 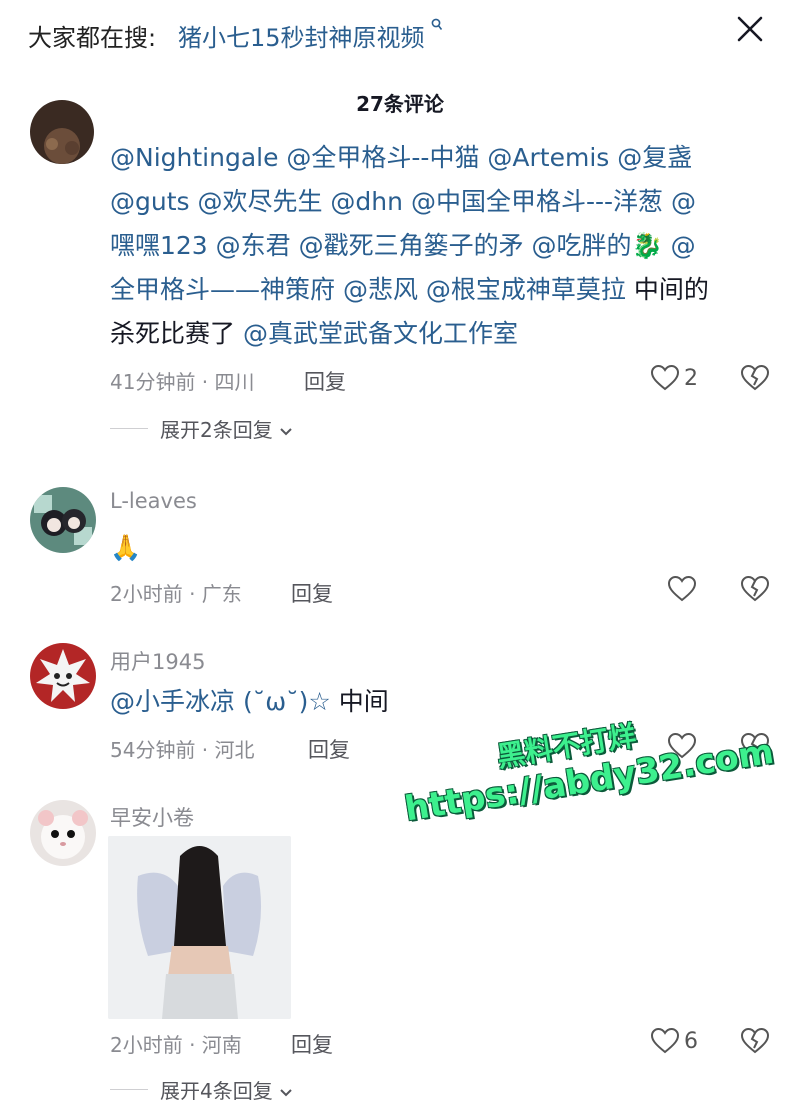 What do you see at coordinates (176, 594) in the screenshot?
I see `comment-meta: 2小时前 · 广东` at bounding box center [176, 594].